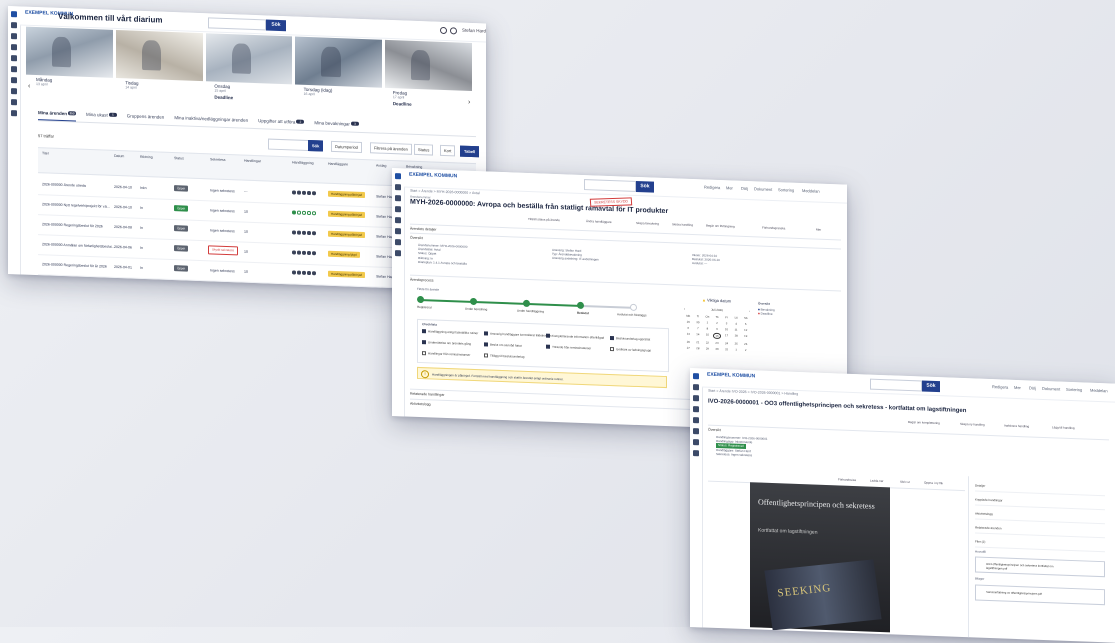 The image size is (1115, 643). I want to click on new-document-button: Skapa ny handling, so click(972, 424).